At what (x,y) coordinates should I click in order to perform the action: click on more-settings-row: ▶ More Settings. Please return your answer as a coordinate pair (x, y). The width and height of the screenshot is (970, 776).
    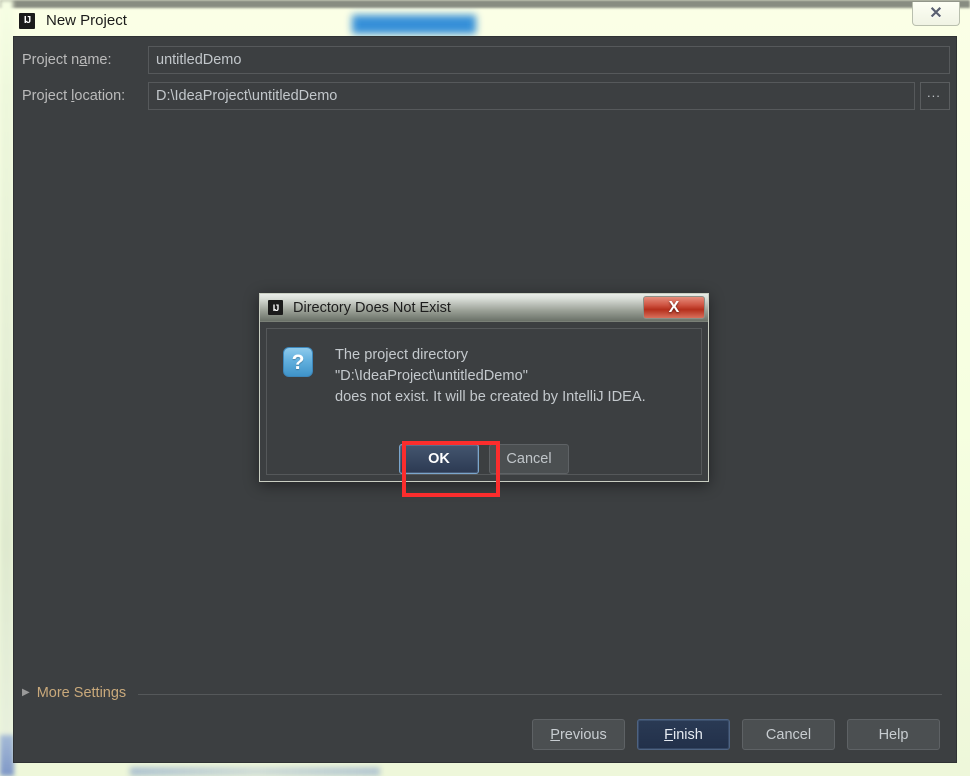
    Looking at the image, I should click on (482, 693).